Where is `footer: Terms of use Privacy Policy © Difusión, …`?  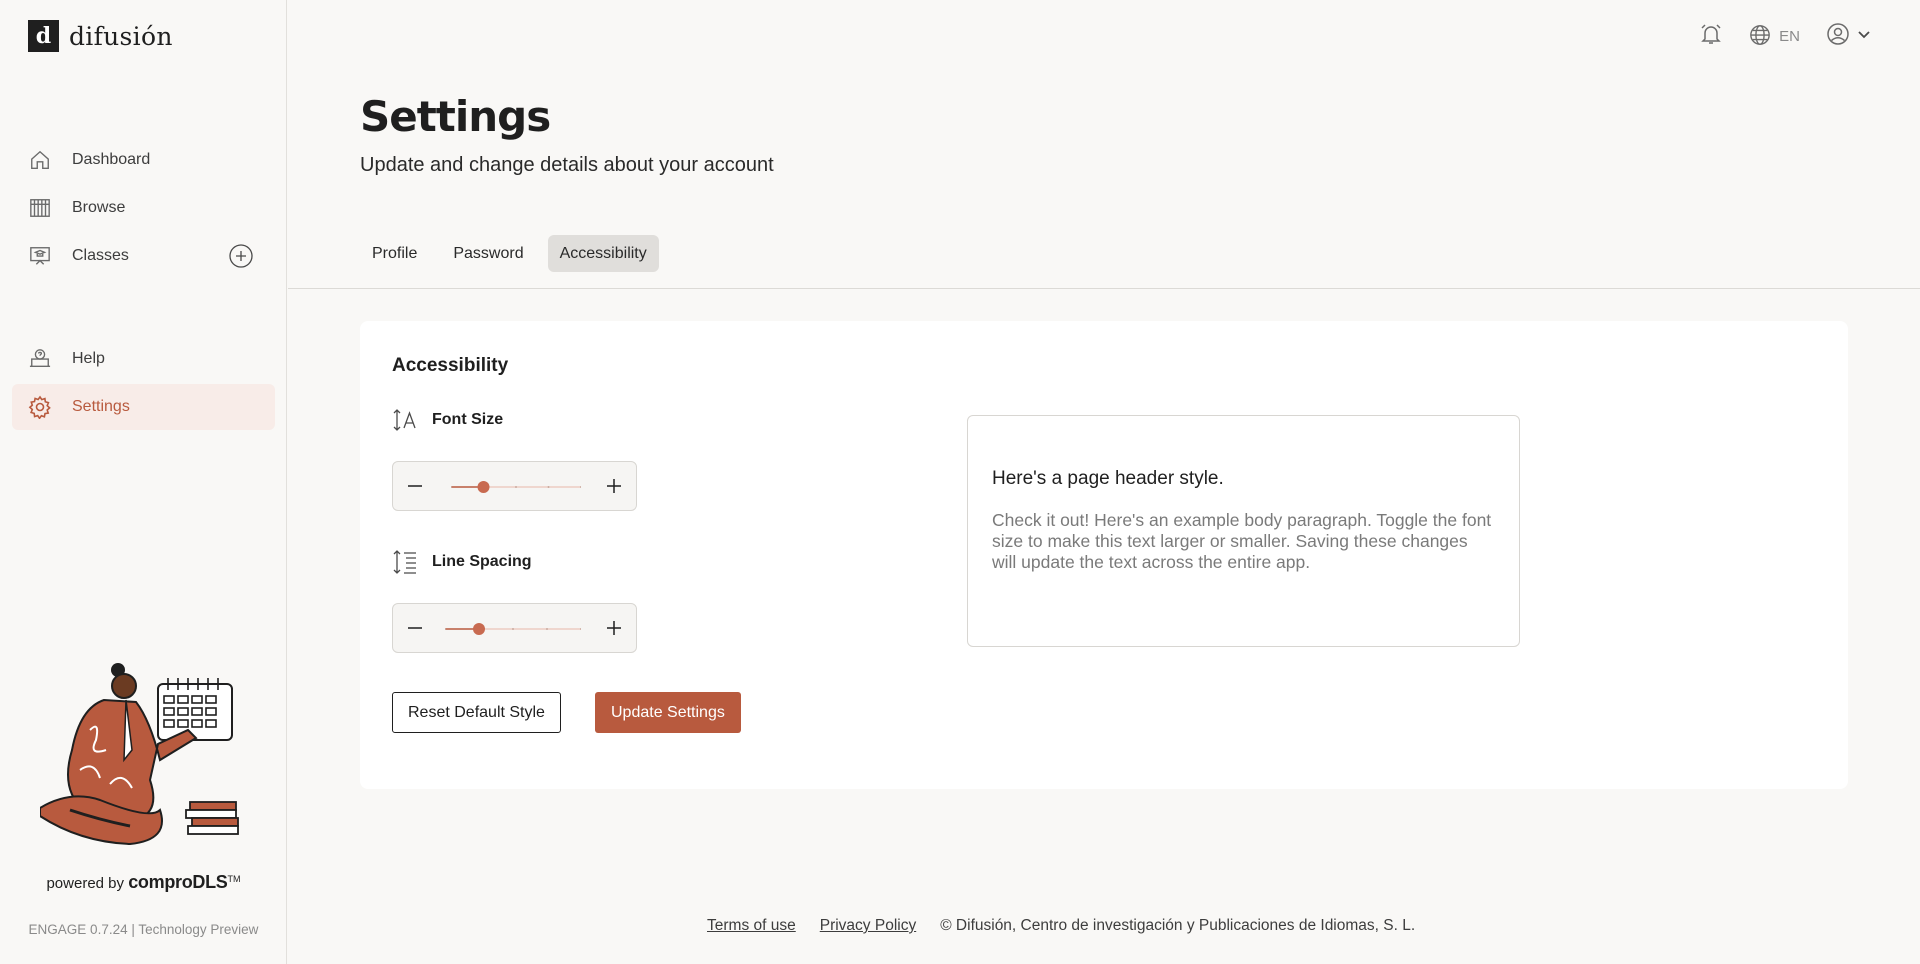
footer: Terms of use Privacy Policy © Difusión, … is located at coordinates (1061, 926).